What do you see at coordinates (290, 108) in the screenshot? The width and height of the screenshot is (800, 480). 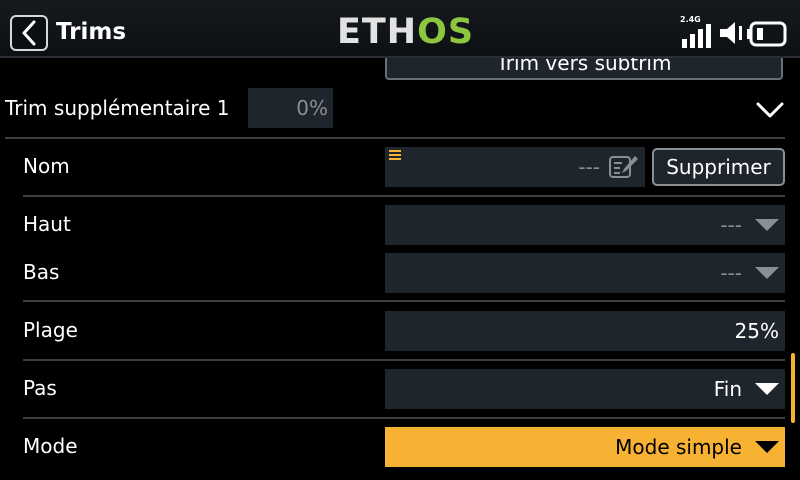 I see `trim-value-field: 0%` at bounding box center [290, 108].